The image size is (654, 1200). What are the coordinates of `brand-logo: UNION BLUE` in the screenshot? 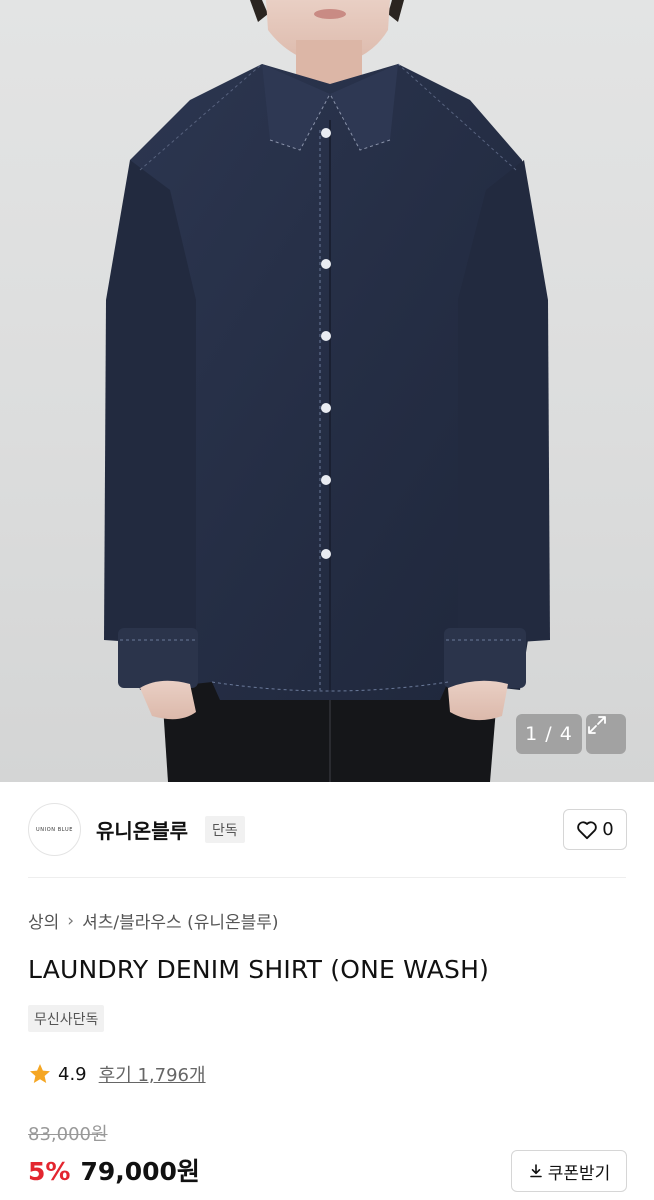 It's located at (54, 829).